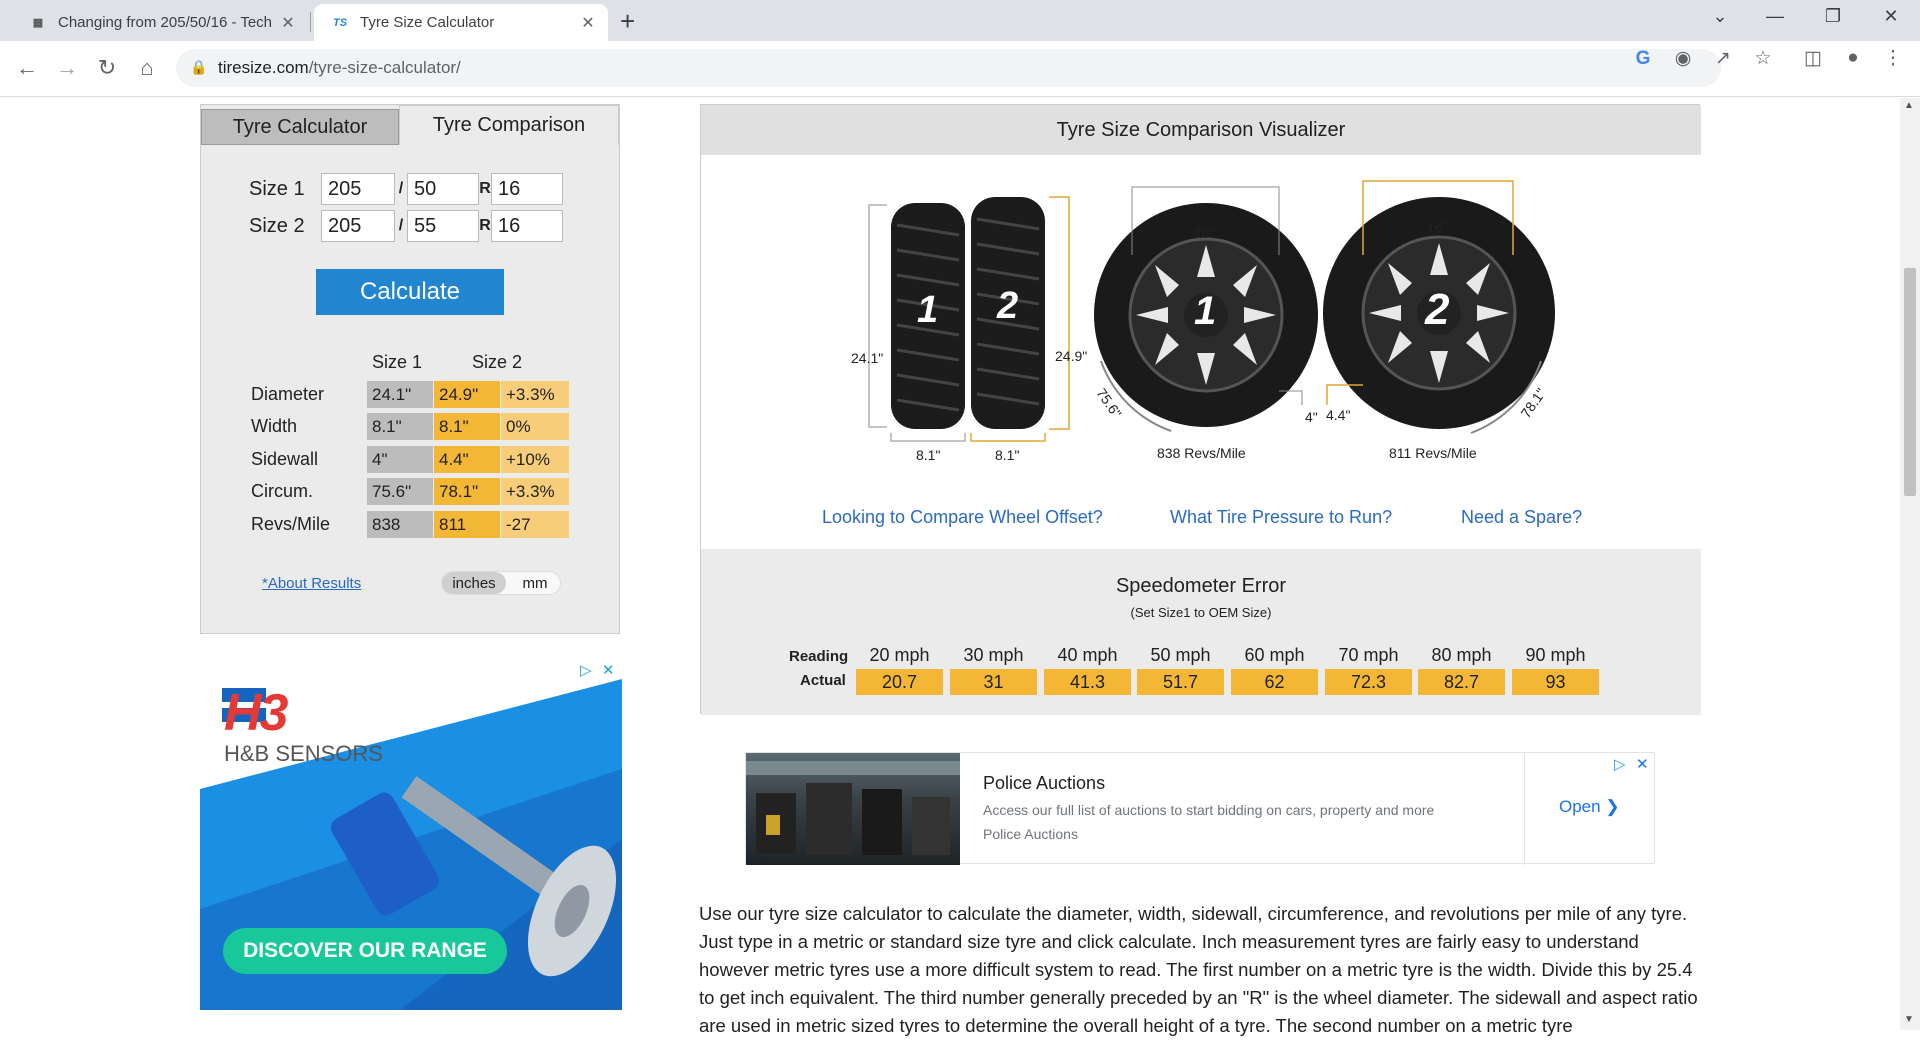  Describe the element at coordinates (819, 656) in the screenshot. I see `reading-label: Reading` at that location.